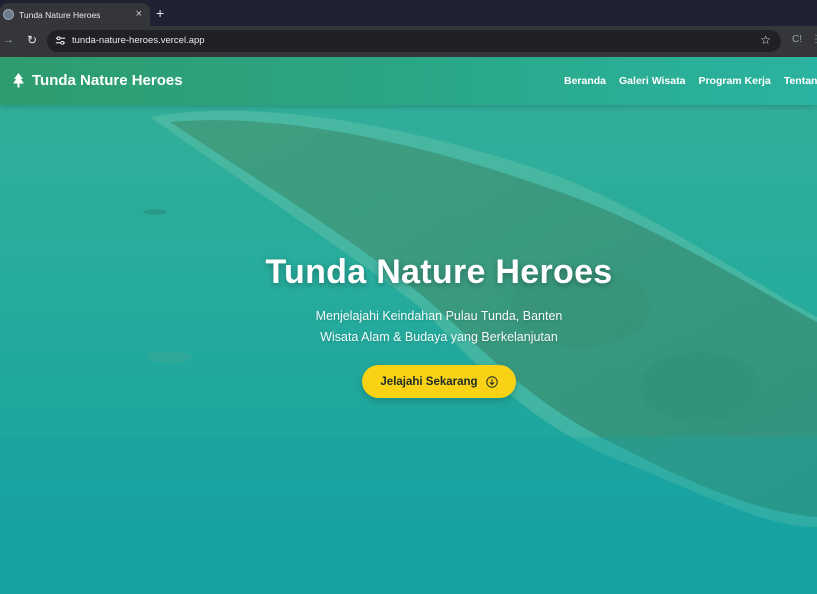  Describe the element at coordinates (18, 79) in the screenshot. I see `tree-icon` at that location.